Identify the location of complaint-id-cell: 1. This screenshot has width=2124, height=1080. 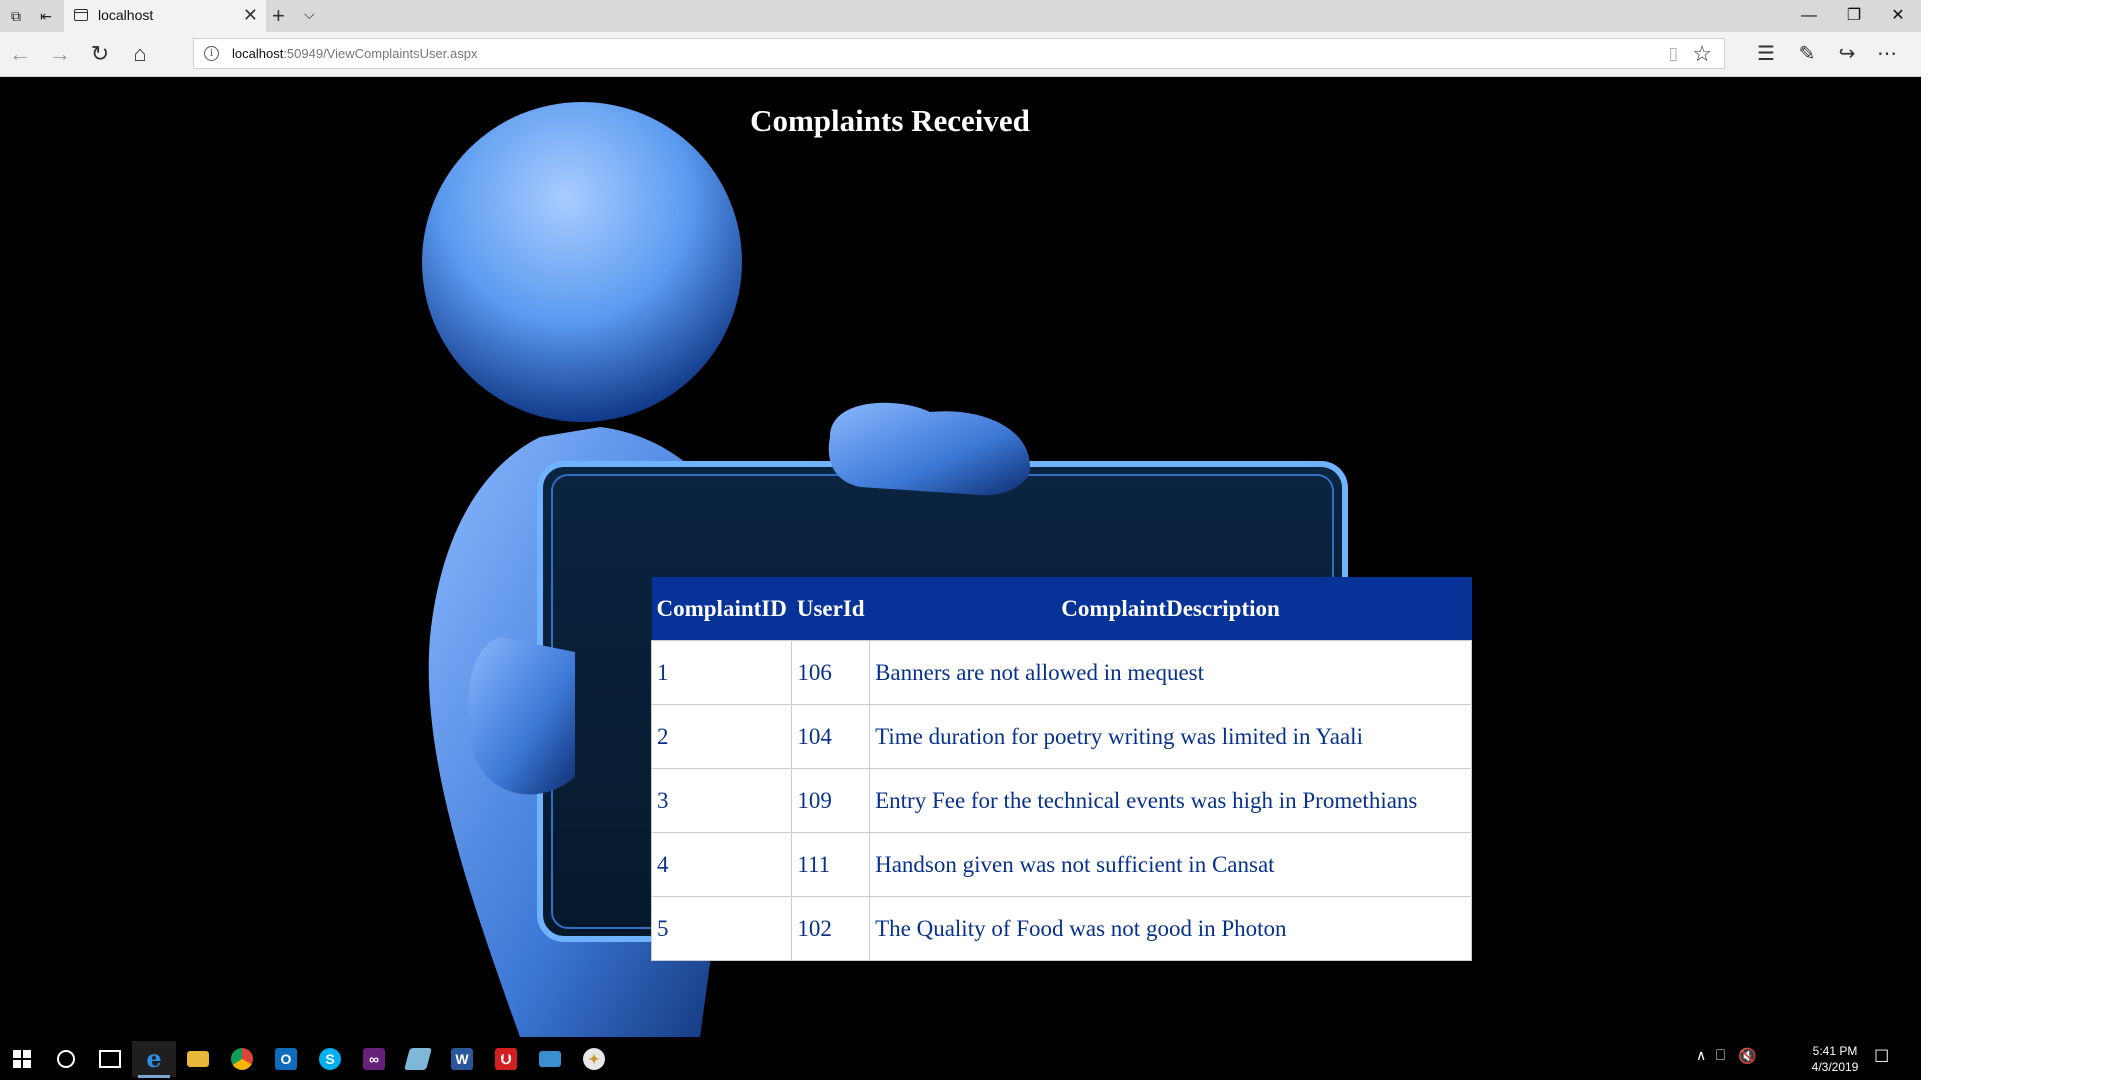
(721, 672).